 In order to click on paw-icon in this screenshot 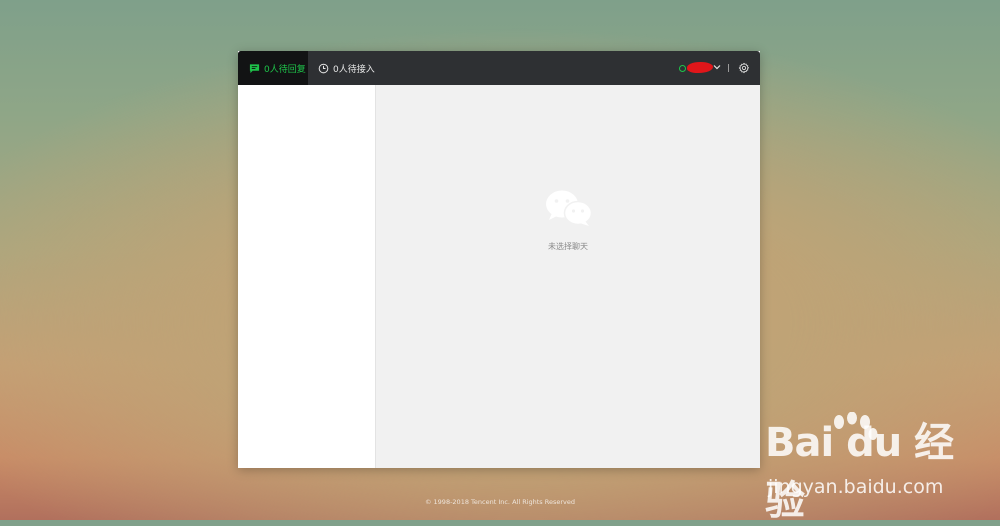, I will do `click(856, 426)`.